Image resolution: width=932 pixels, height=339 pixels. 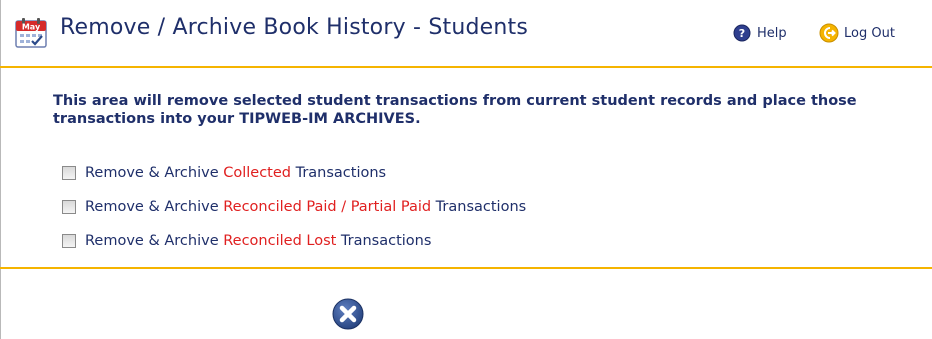 I want to click on option-highlight: Reconciled Paid / Partial Paid, so click(x=327, y=207).